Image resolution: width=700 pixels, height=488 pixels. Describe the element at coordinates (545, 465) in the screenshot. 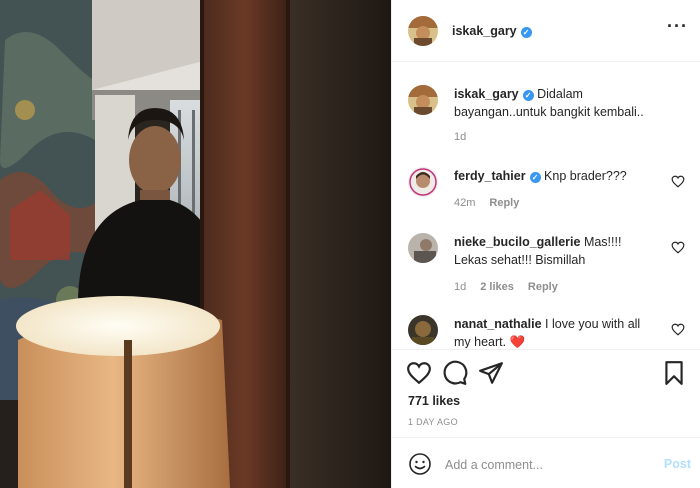

I see `comment-input` at that location.